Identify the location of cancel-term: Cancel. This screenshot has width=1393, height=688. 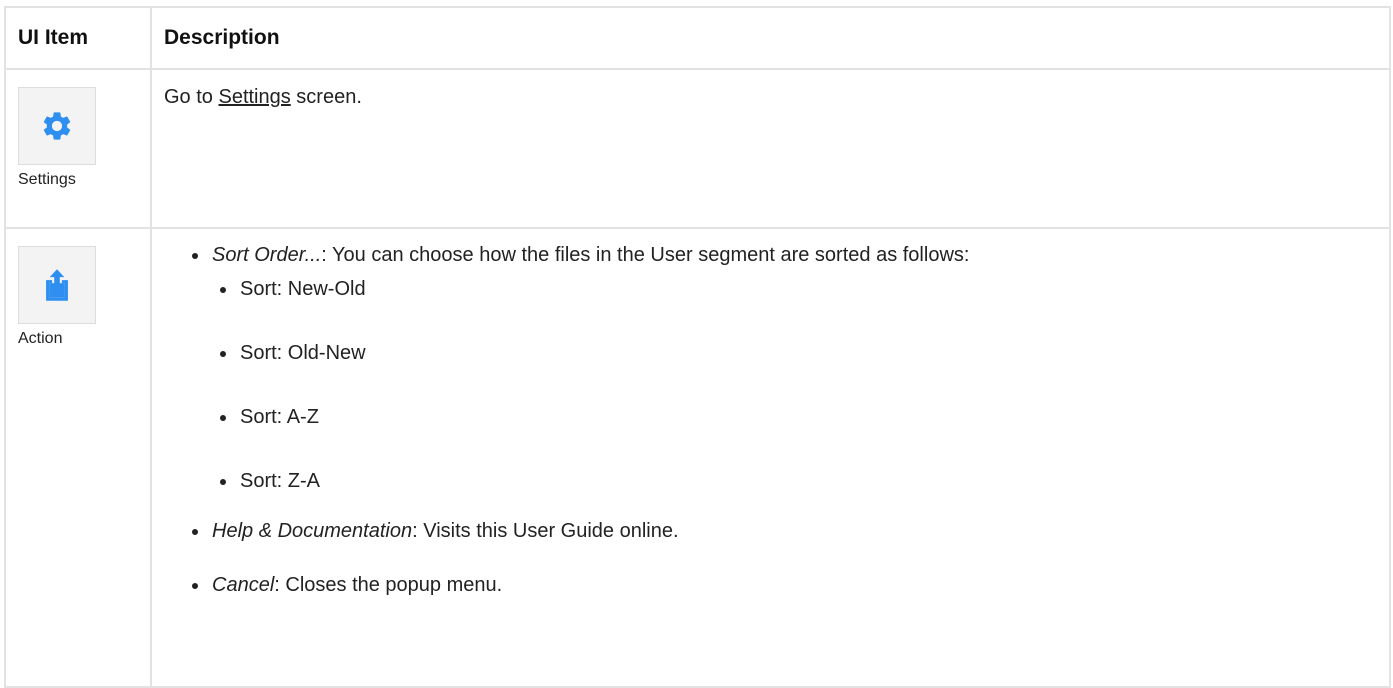
(243, 585).